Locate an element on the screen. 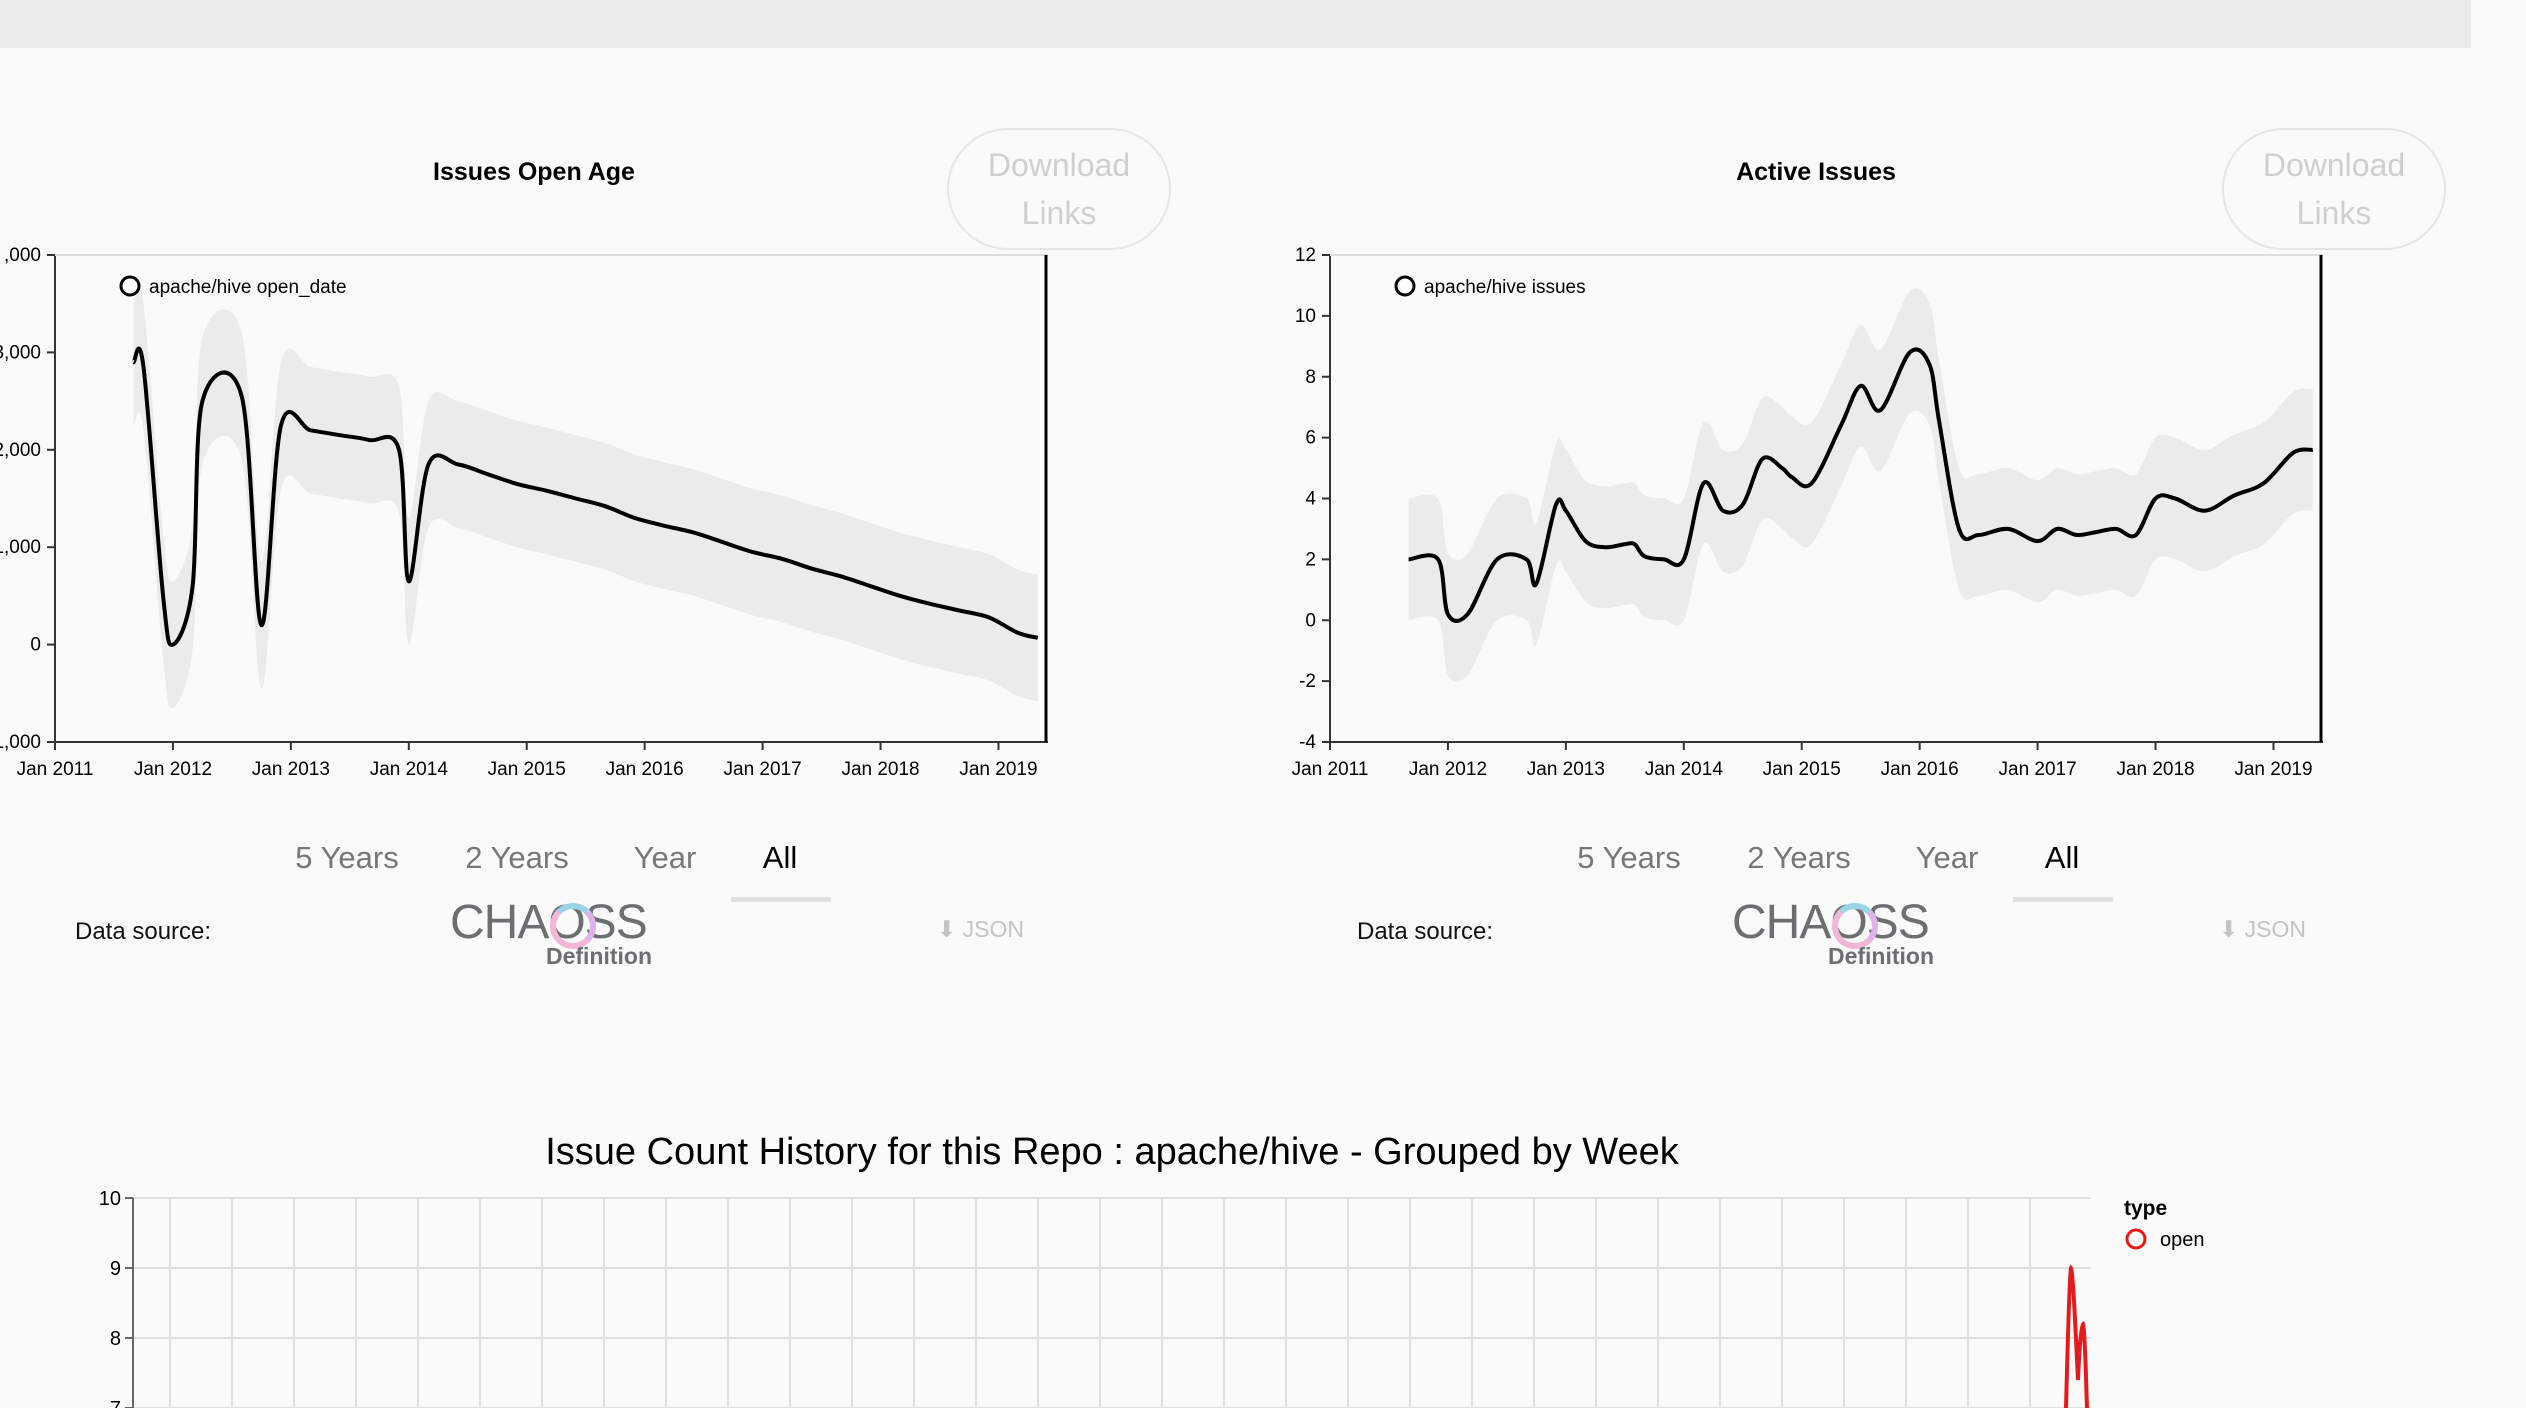 The width and height of the screenshot is (2526, 1408). chart-title-active-issues: Active Issues is located at coordinates (1816, 172).